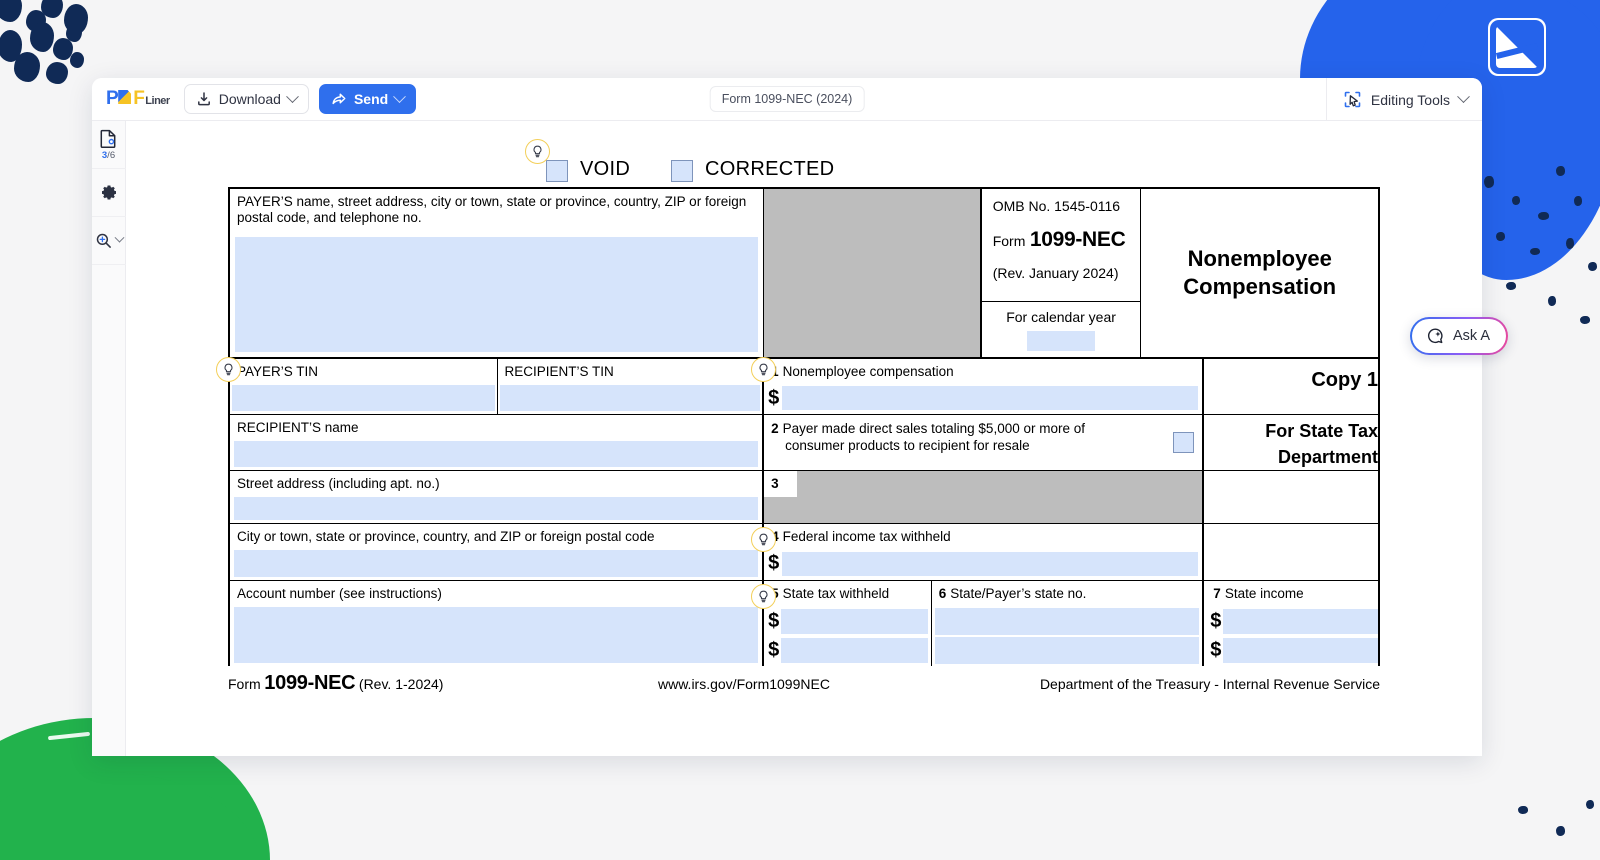 The height and width of the screenshot is (860, 1600). I want to click on gear-icon, so click(108, 192).